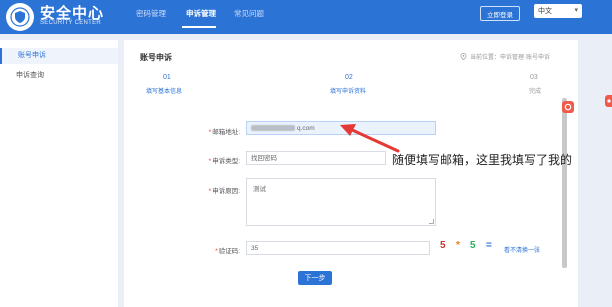 This screenshot has width=612, height=307. What do you see at coordinates (59, 76) in the screenshot?
I see `sidebar-item-appeal-query: 申诉查询` at bounding box center [59, 76].